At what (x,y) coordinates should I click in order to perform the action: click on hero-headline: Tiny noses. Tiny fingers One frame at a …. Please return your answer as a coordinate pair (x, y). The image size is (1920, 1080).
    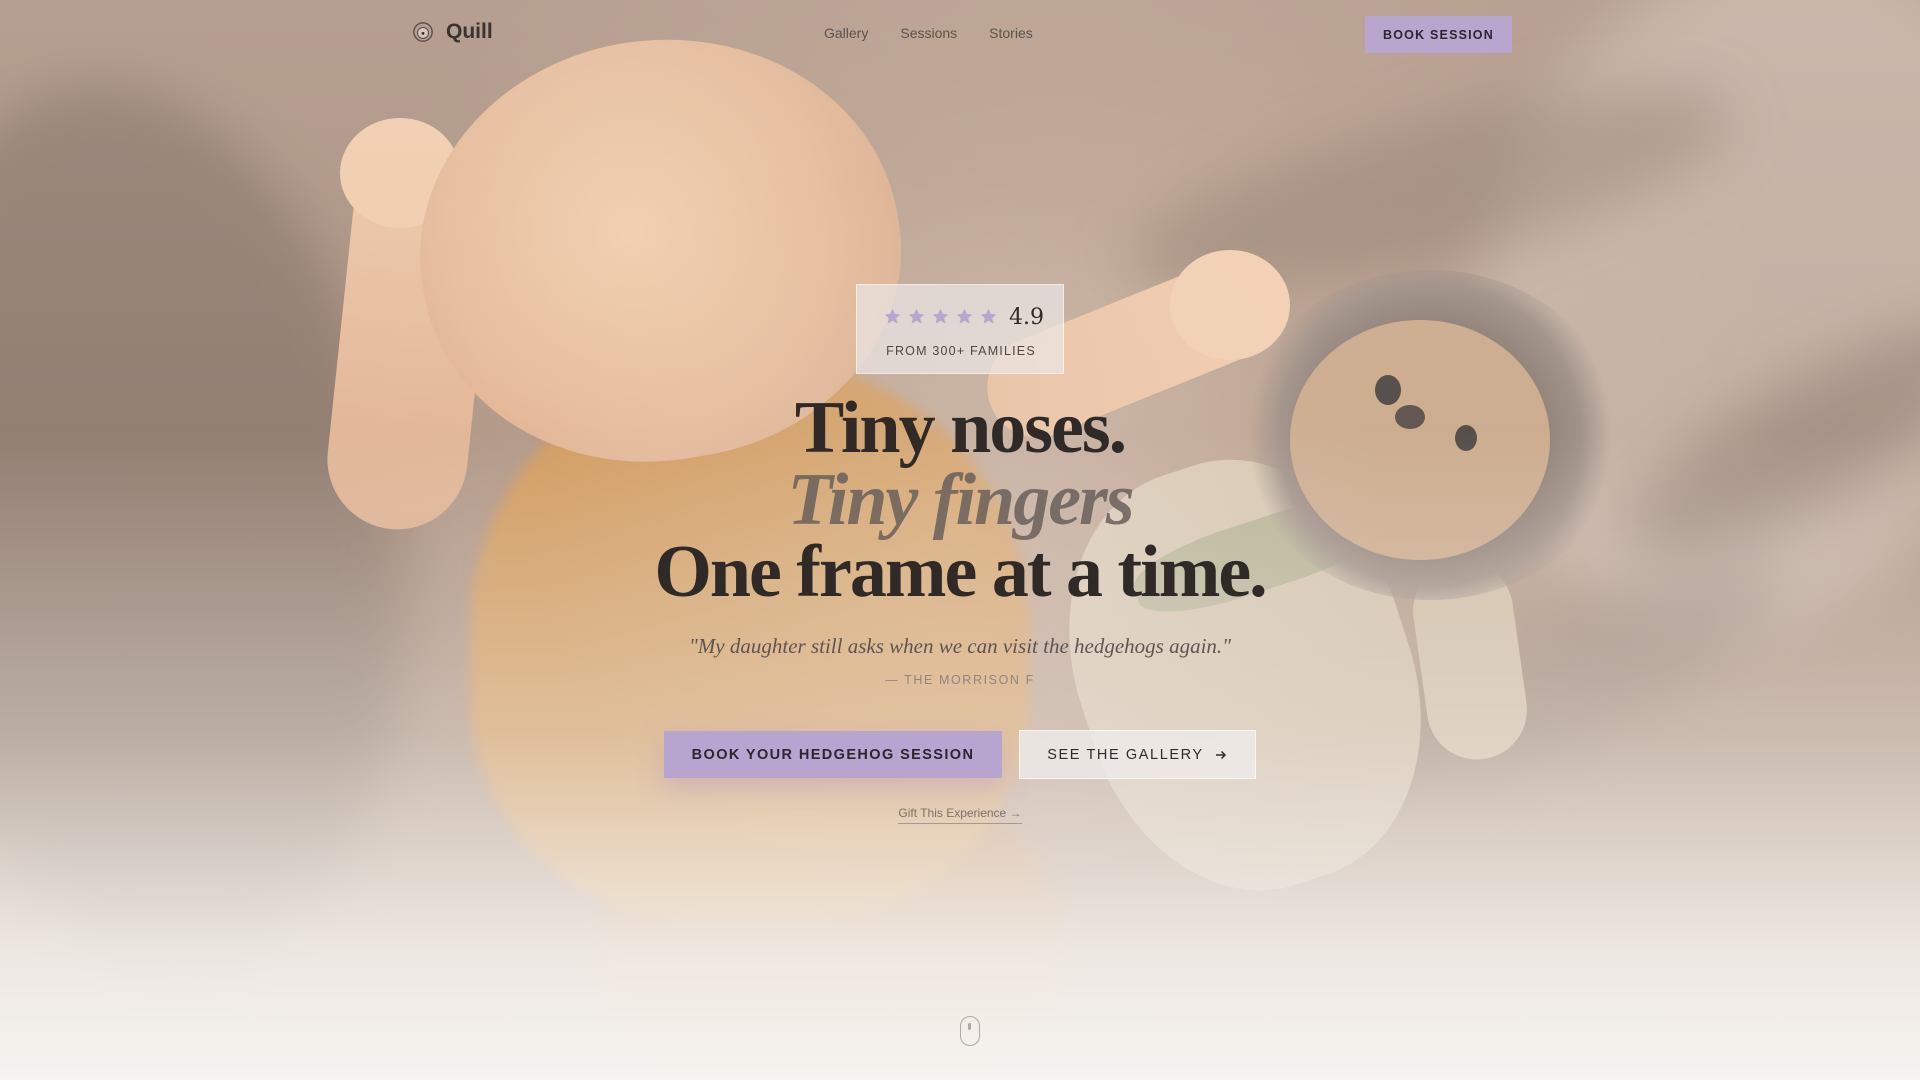
    Looking at the image, I should click on (960, 500).